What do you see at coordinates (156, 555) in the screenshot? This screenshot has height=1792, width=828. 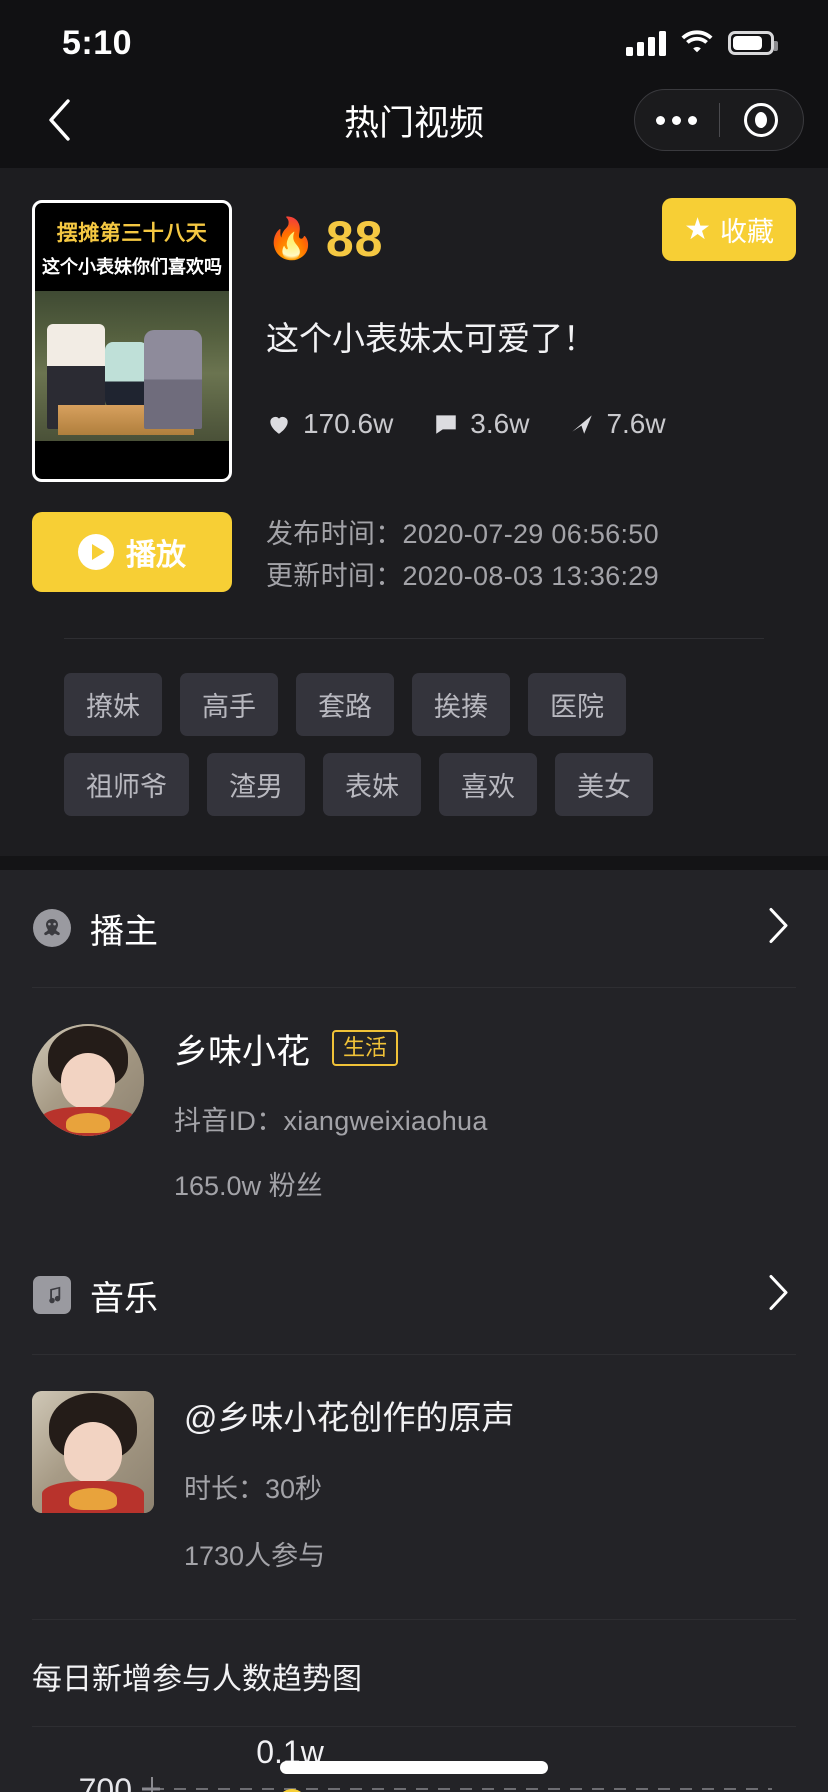 I see `play-button-label: 播放` at bounding box center [156, 555].